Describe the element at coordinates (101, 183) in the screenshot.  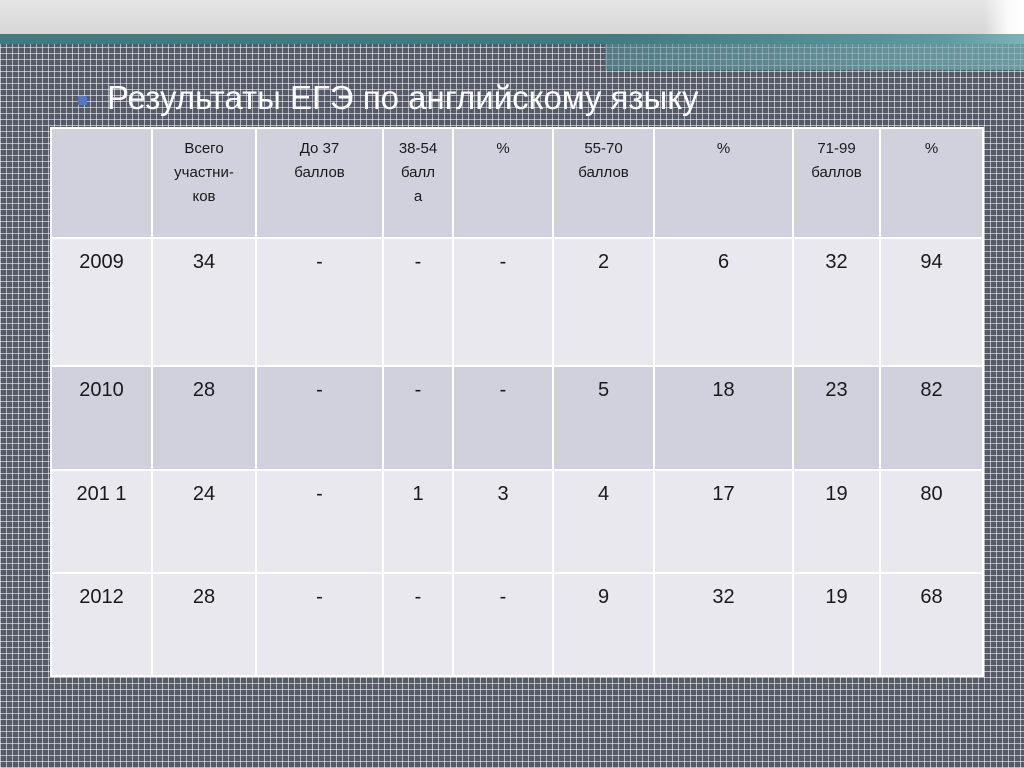
I see `header-cell` at that location.